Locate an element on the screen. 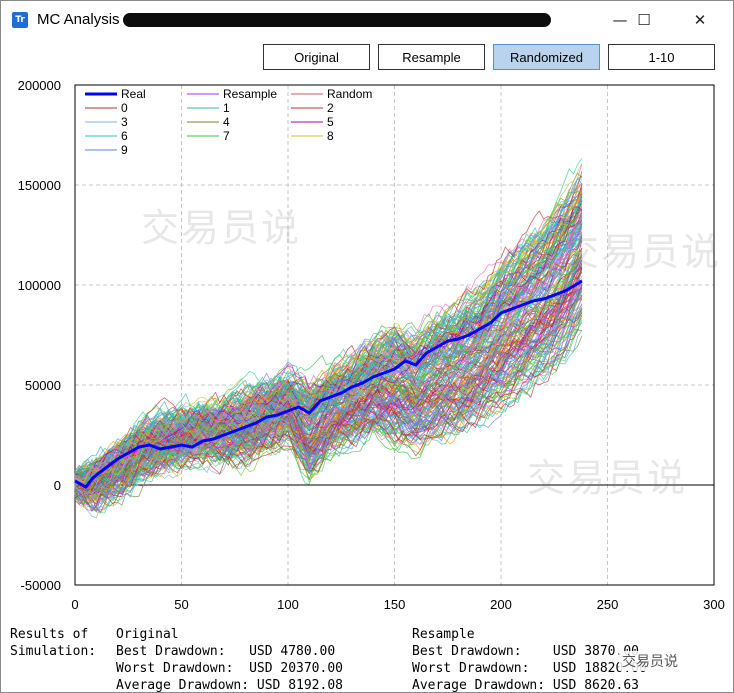 Image resolution: width=734 pixels, height=693 pixels. resample-best-label: Best Drawdown: is located at coordinates (467, 651).